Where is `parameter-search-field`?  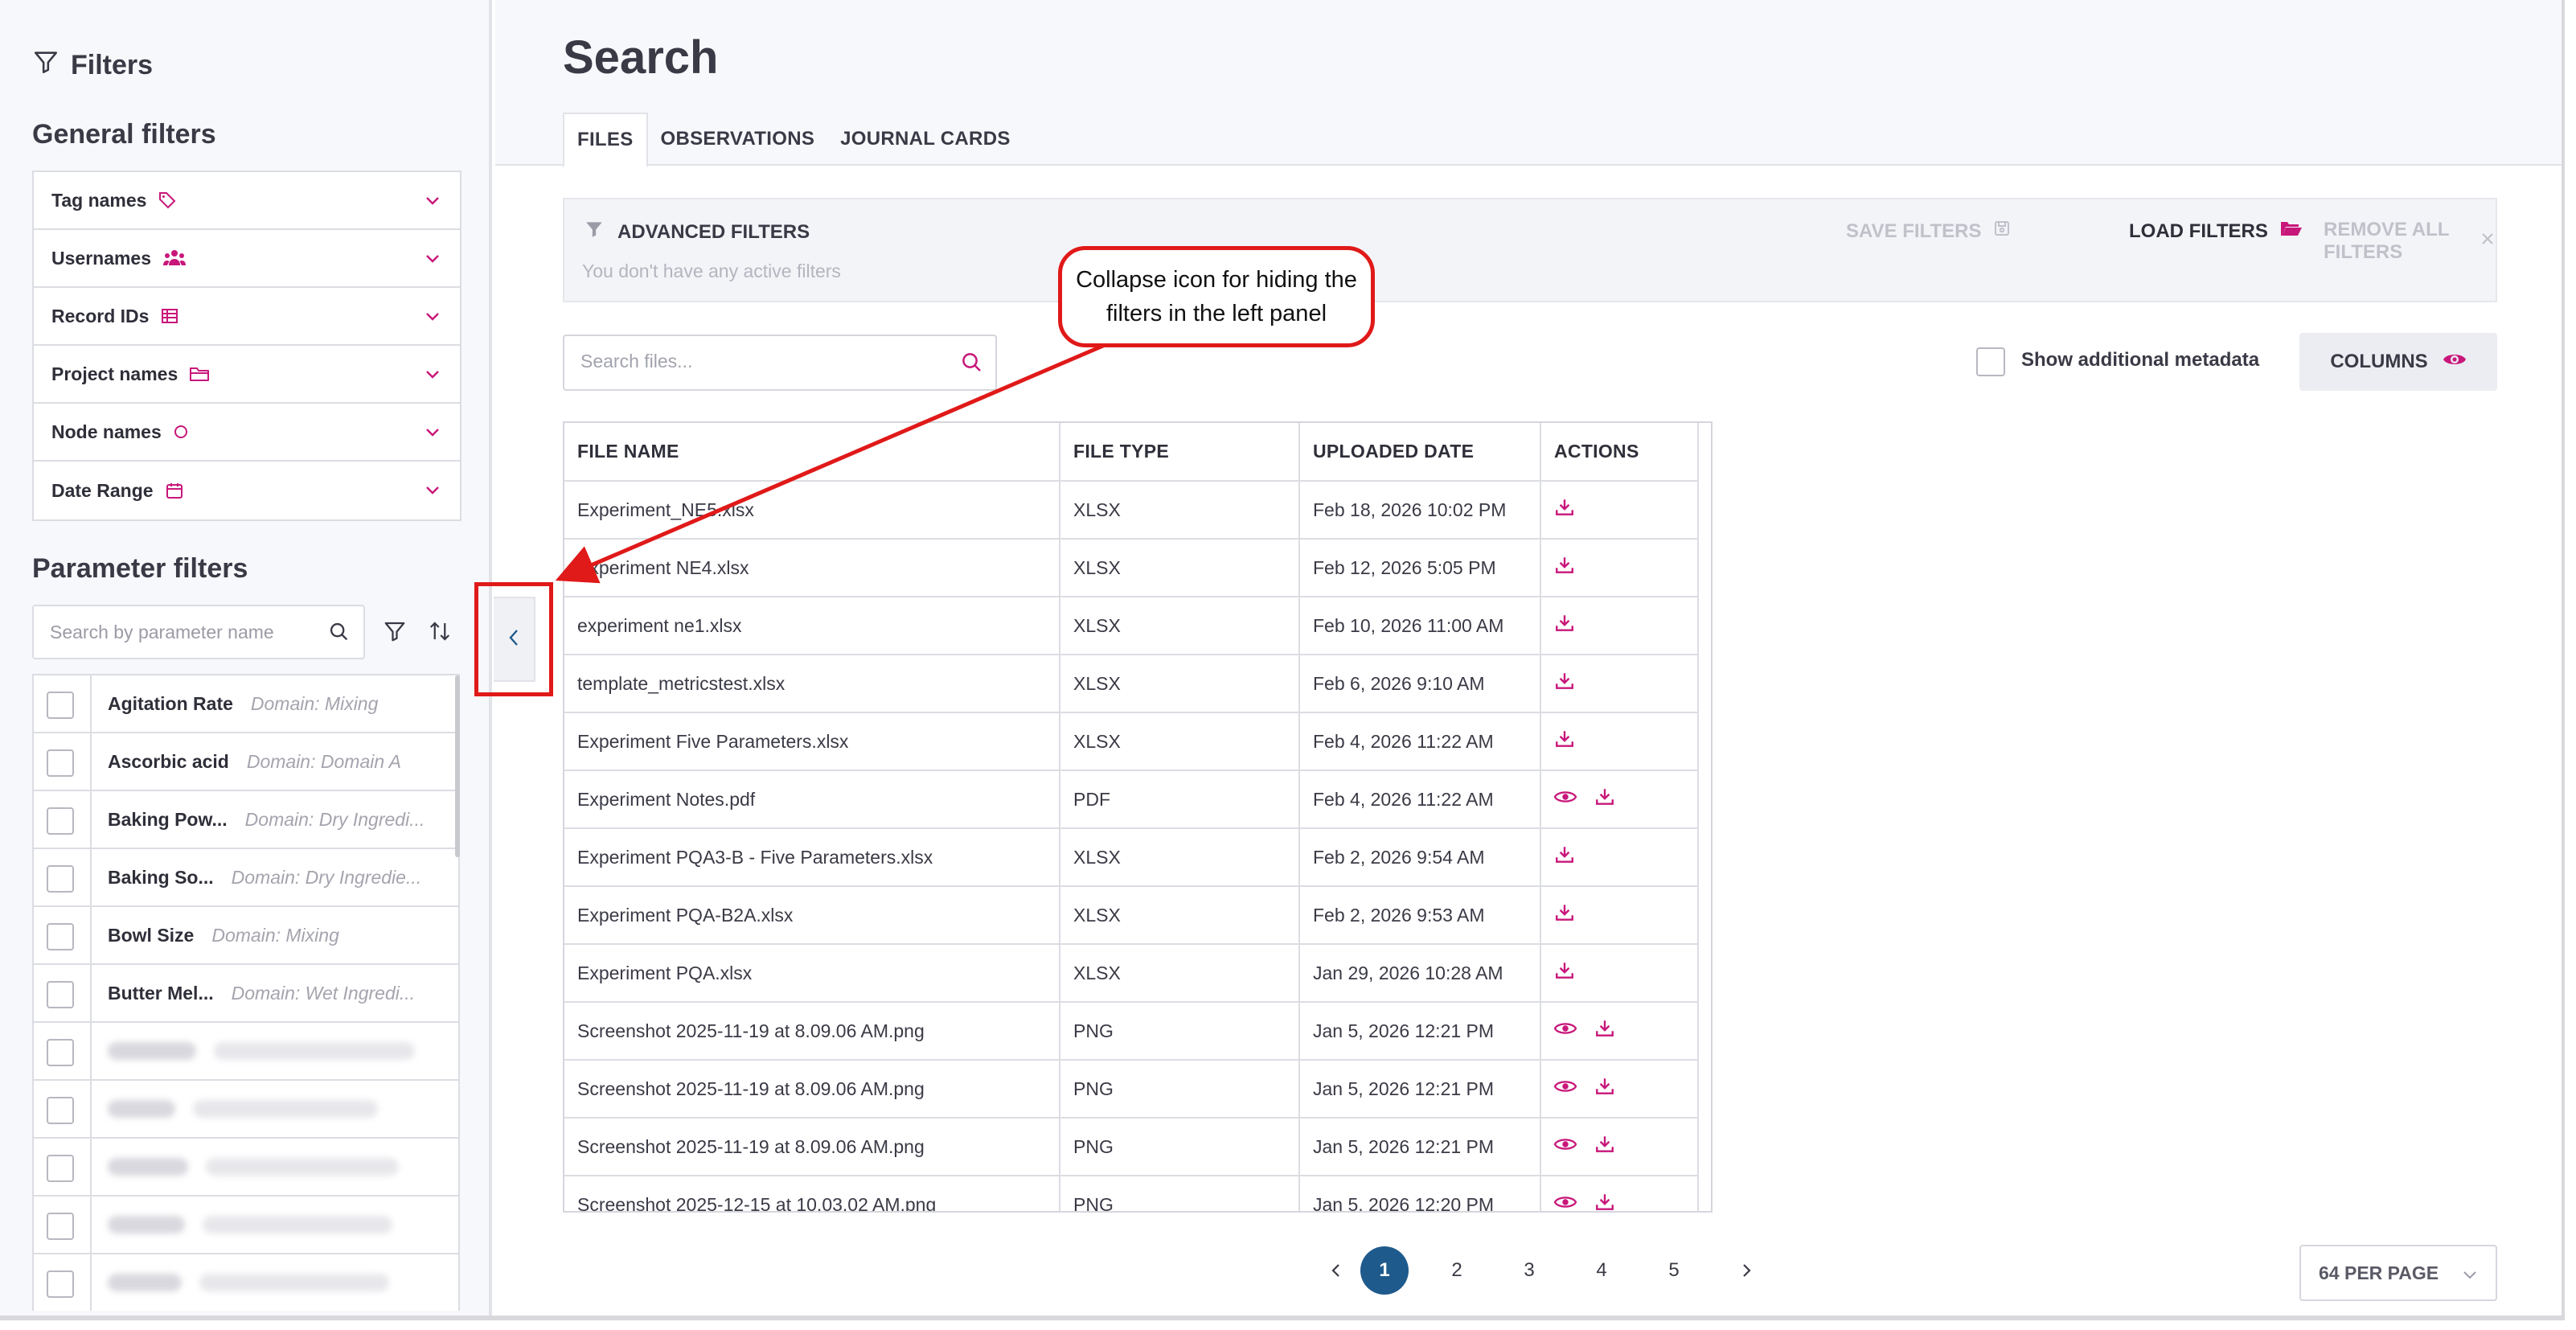 parameter-search-field is located at coordinates (199, 632).